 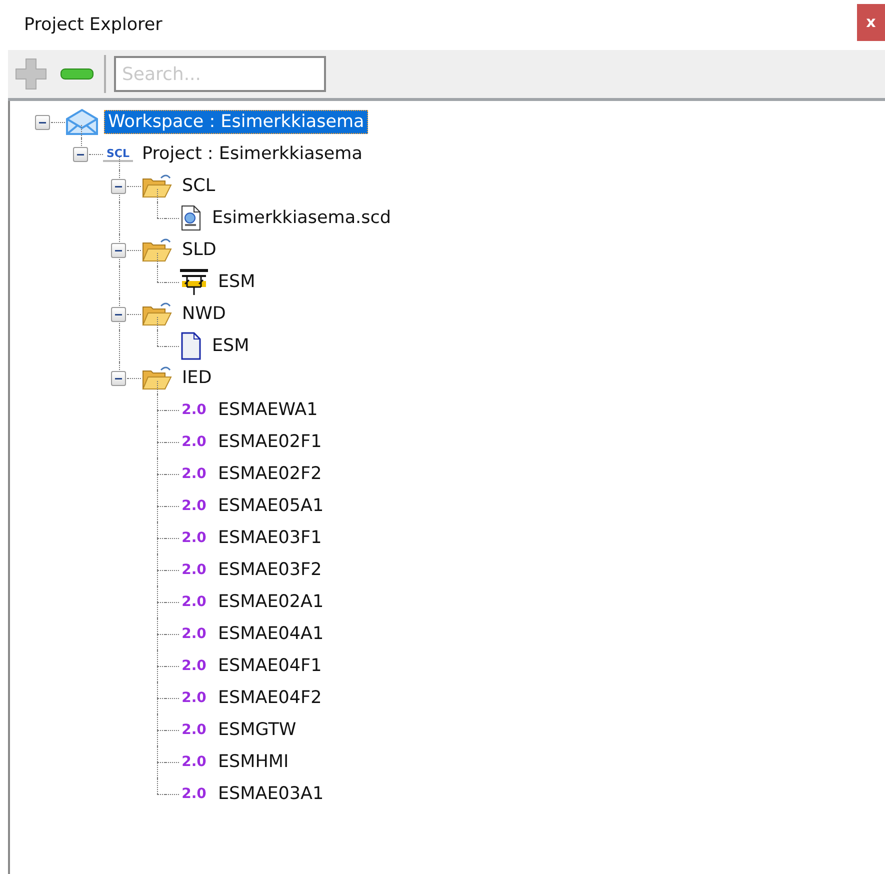 I want to click on close-button: x, so click(x=871, y=22).